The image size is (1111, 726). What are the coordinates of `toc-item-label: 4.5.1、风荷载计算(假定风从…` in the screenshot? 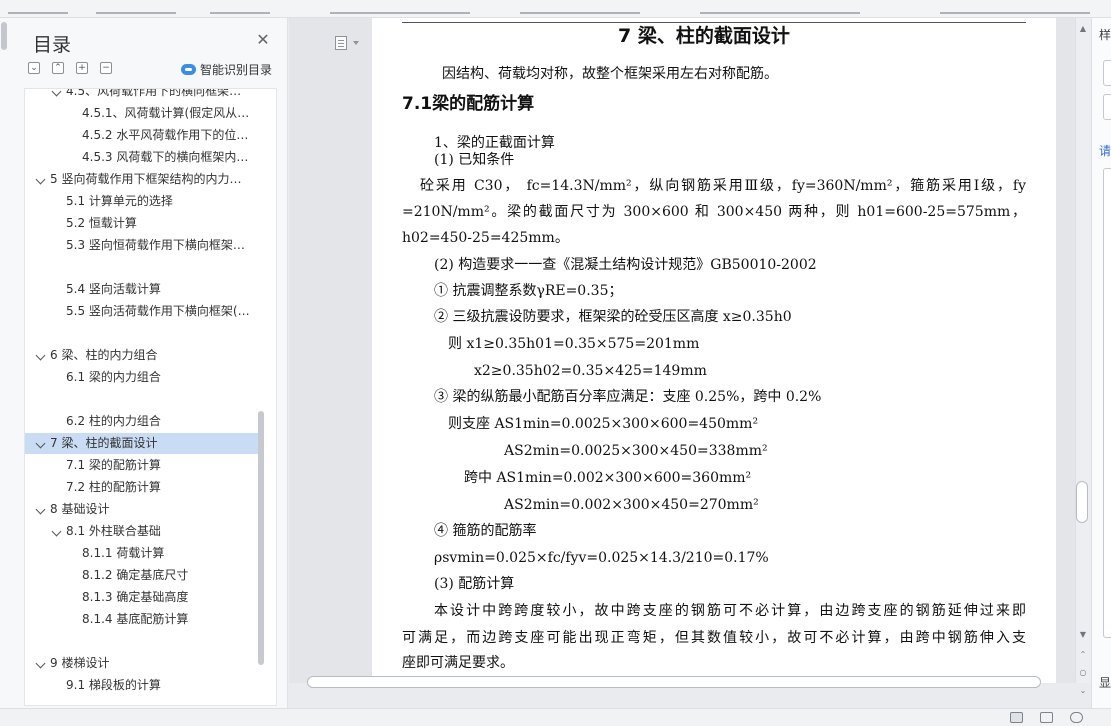 It's located at (166, 113).